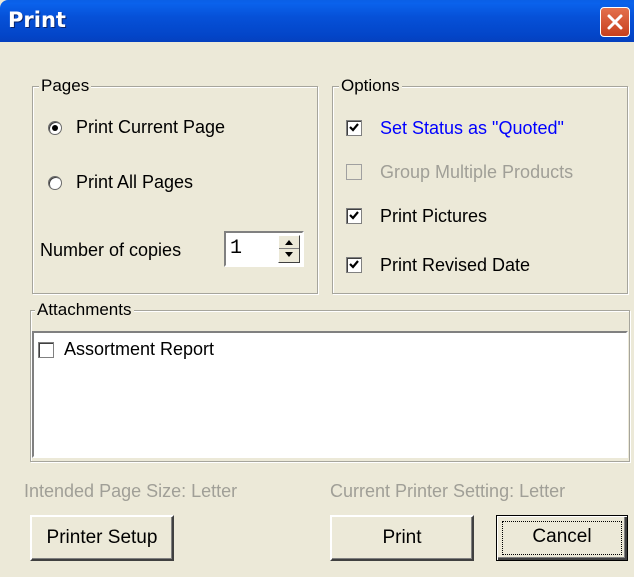 The width and height of the screenshot is (634, 577). I want to click on pages-legend: Pages, so click(65, 86).